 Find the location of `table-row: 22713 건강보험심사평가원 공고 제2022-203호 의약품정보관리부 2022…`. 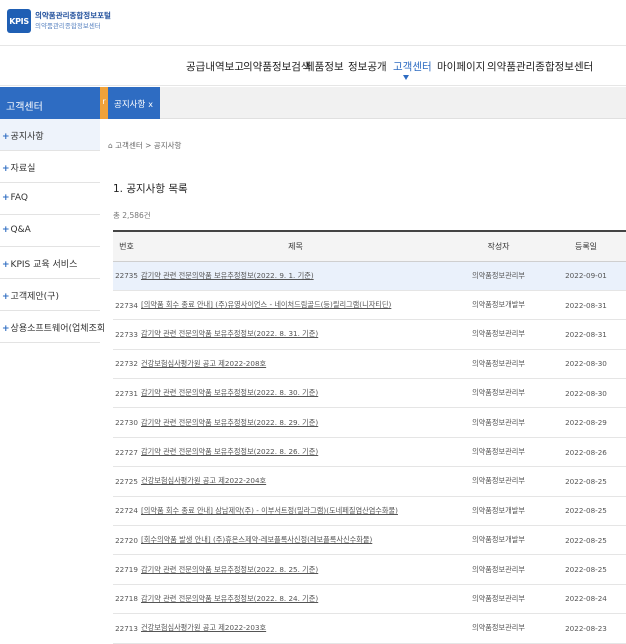

table-row: 22713 건강보험심사평가원 공고 제2022-203호 의약품정보관리부 2022… is located at coordinates (369, 628).